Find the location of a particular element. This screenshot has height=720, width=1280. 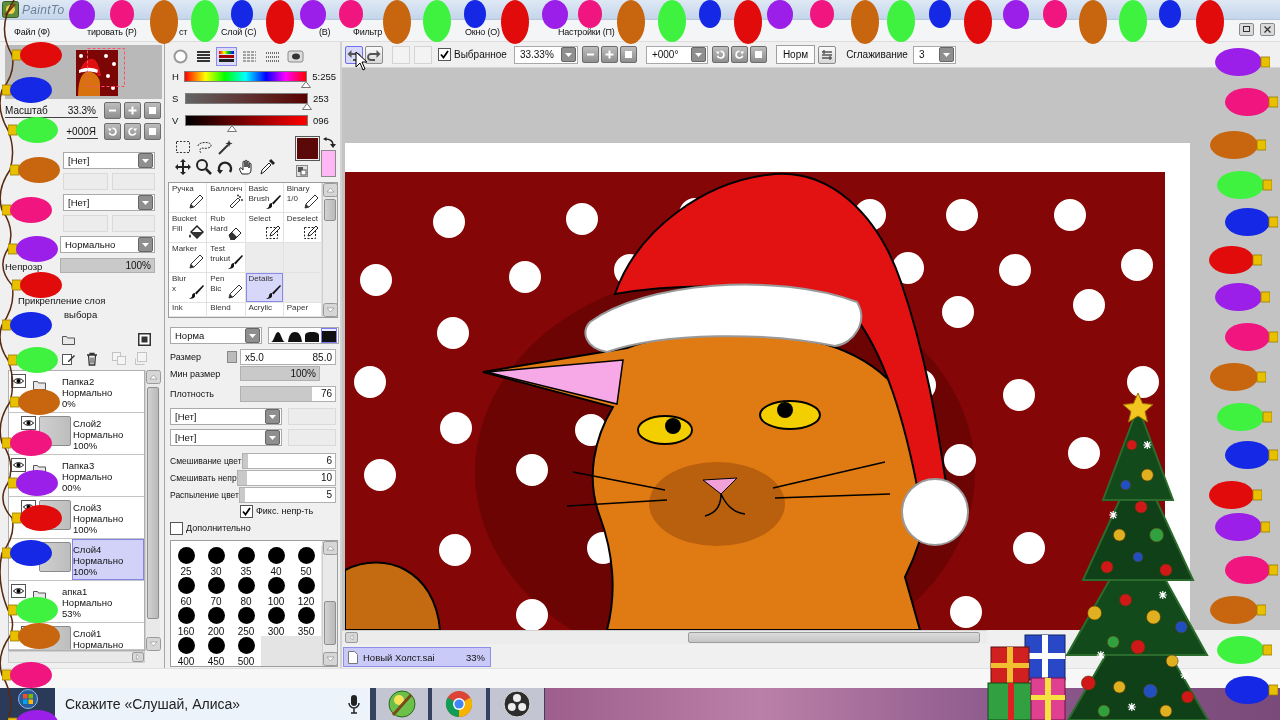

brush-size-button: 120 is located at coordinates (306, 591).